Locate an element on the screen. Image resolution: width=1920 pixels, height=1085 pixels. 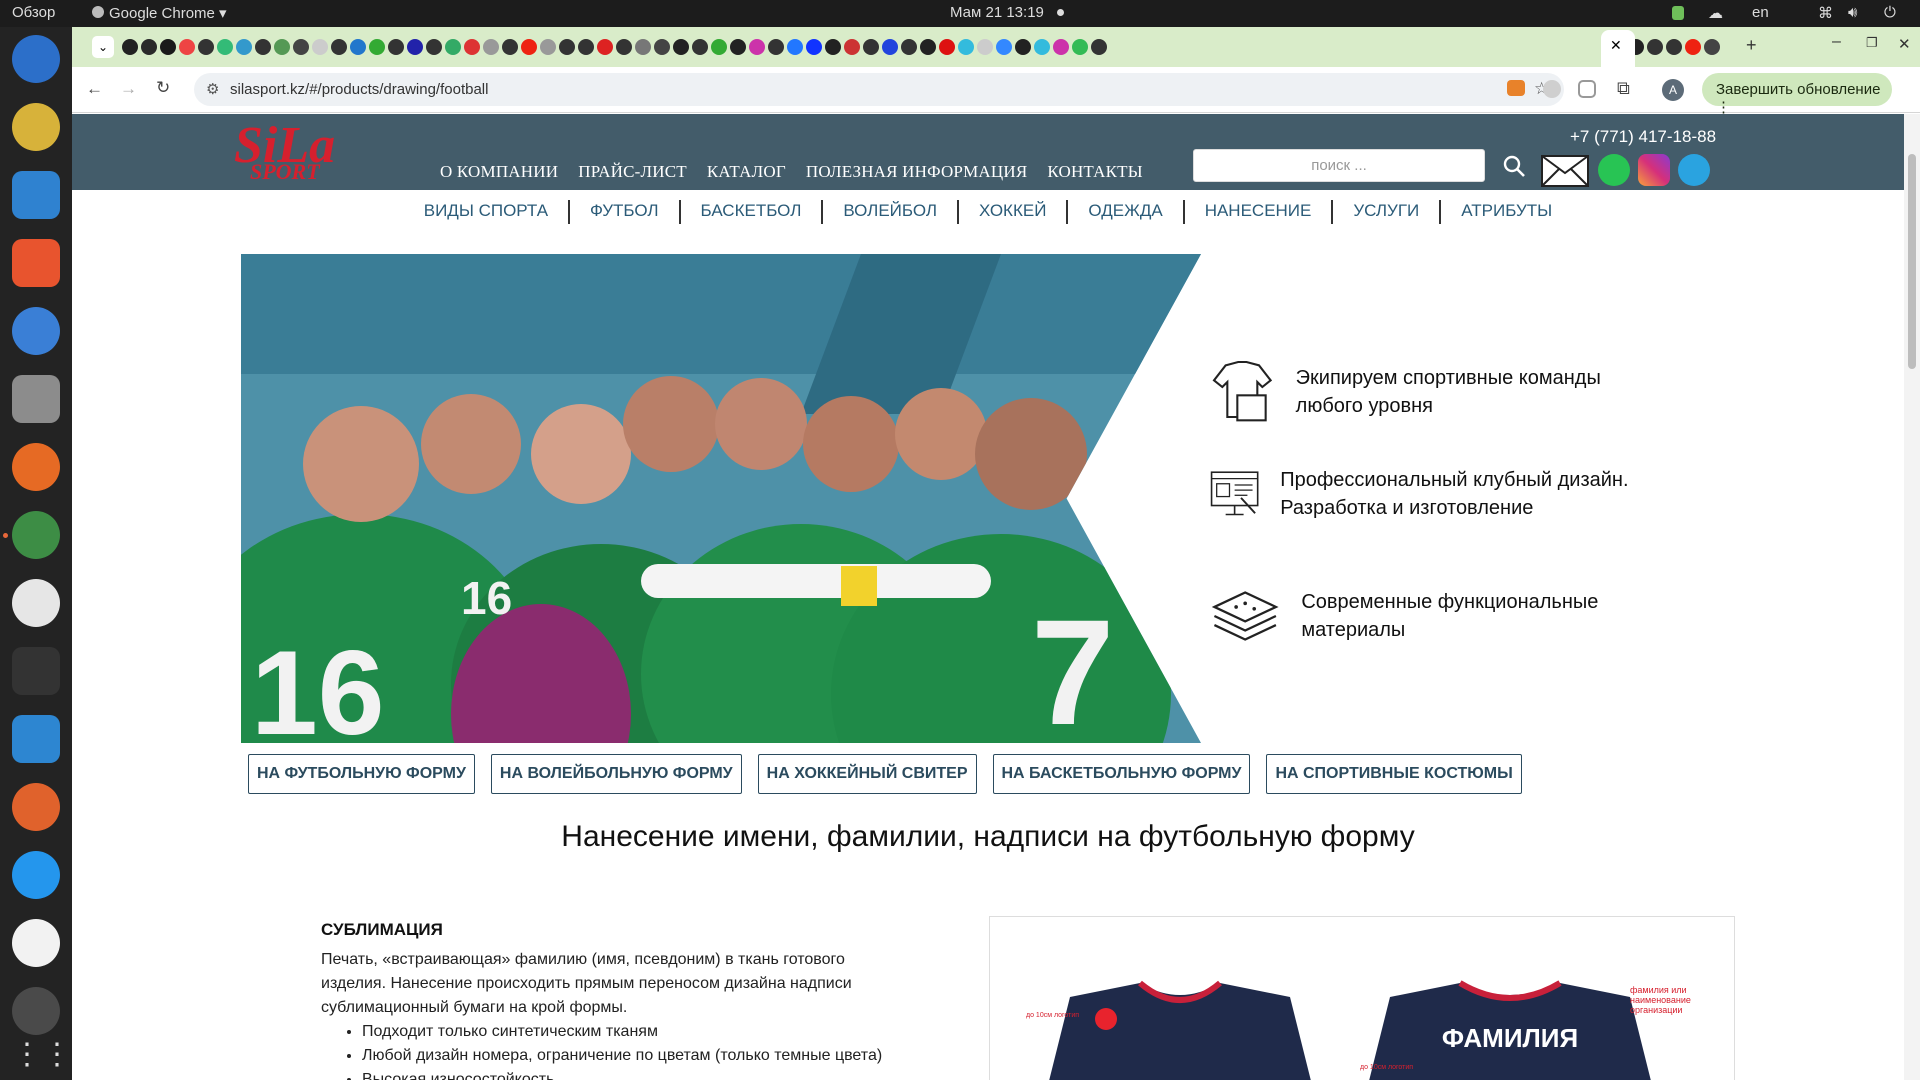
sport-nav-item: НАНЕСЕНИЕ is located at coordinates (1258, 211).